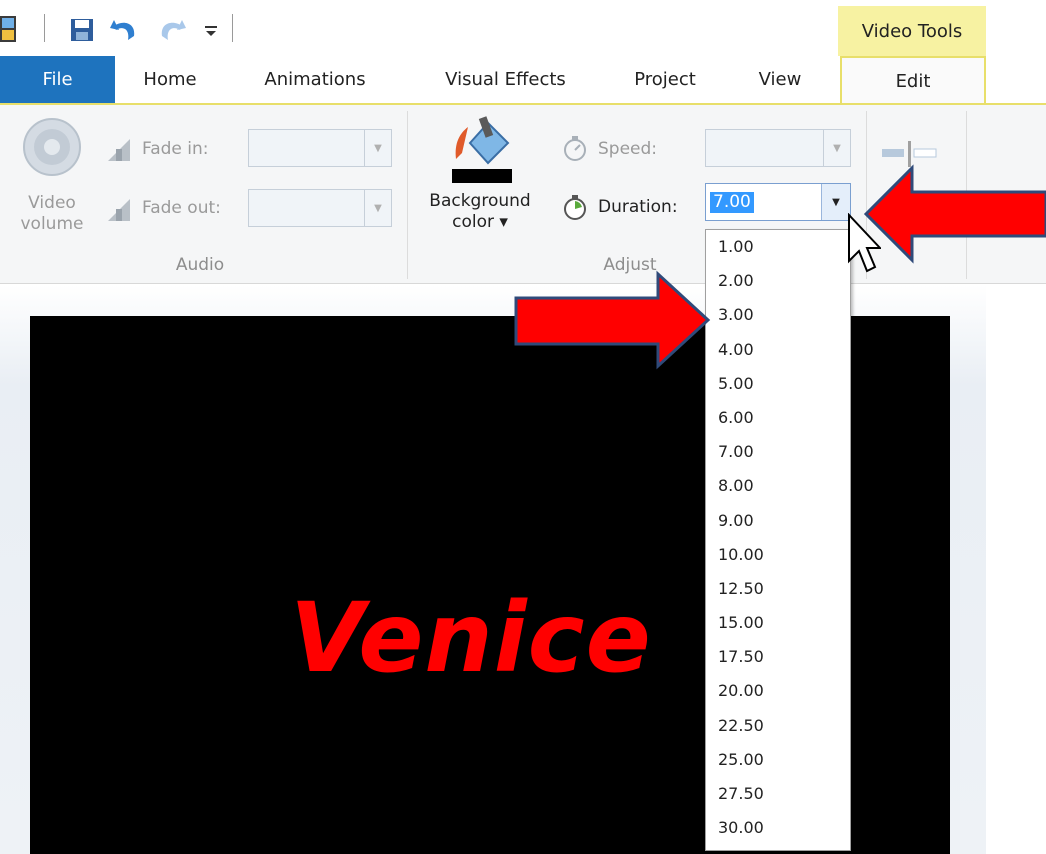 The height and width of the screenshot is (854, 1046). Describe the element at coordinates (575, 148) in the screenshot. I see `speed-stopwatch-icon` at that location.